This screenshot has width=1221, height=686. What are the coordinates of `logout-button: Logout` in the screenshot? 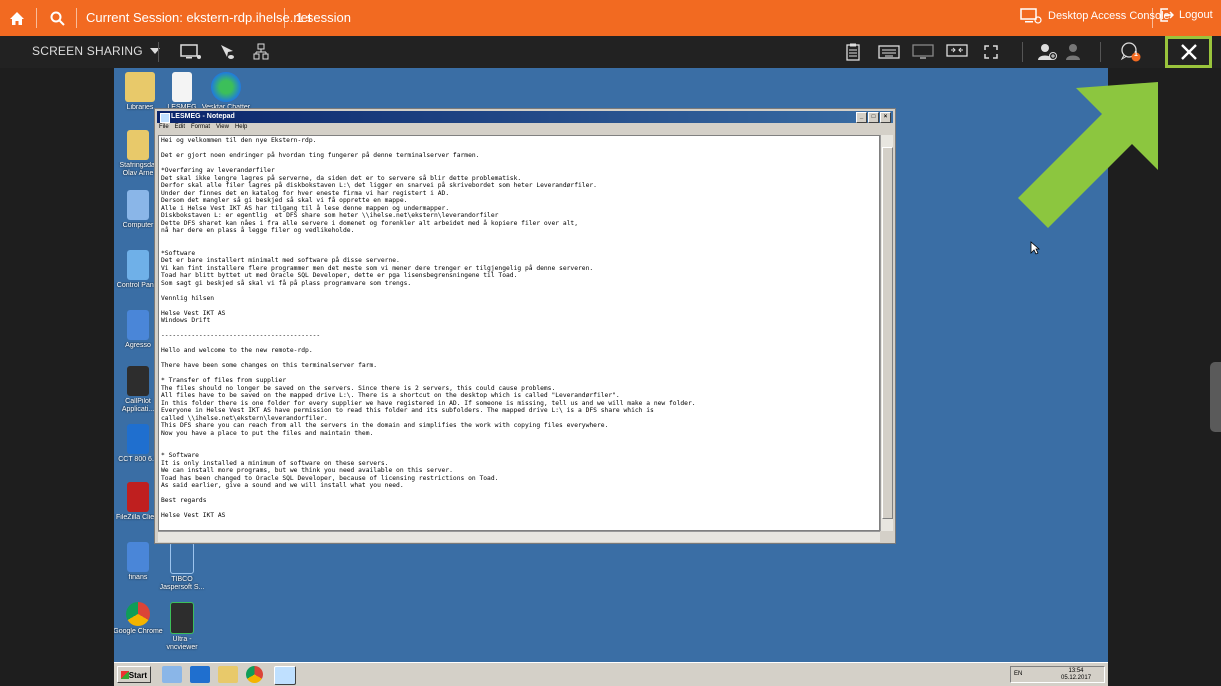 It's located at (1186, 15).